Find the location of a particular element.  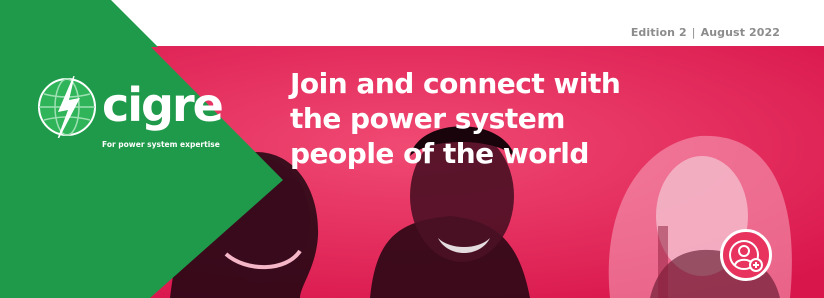

edition-label: Edition 2 | August 2022 is located at coordinates (705, 32).